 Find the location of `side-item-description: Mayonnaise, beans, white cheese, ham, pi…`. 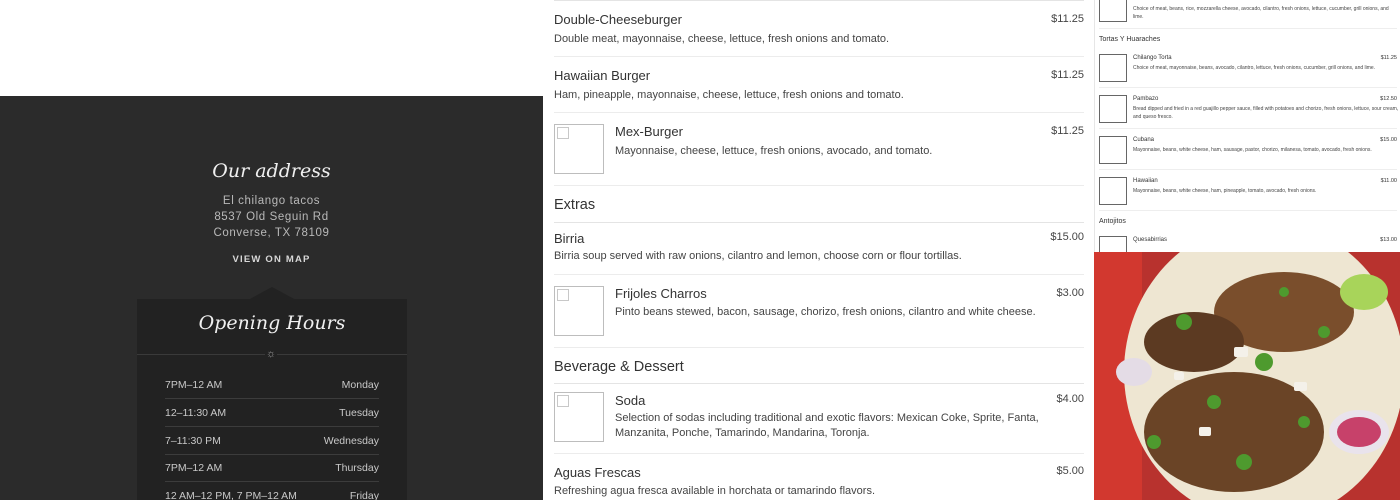

side-item-description: Mayonnaise, beans, white cheese, ham, pi… is located at coordinates (1225, 191).